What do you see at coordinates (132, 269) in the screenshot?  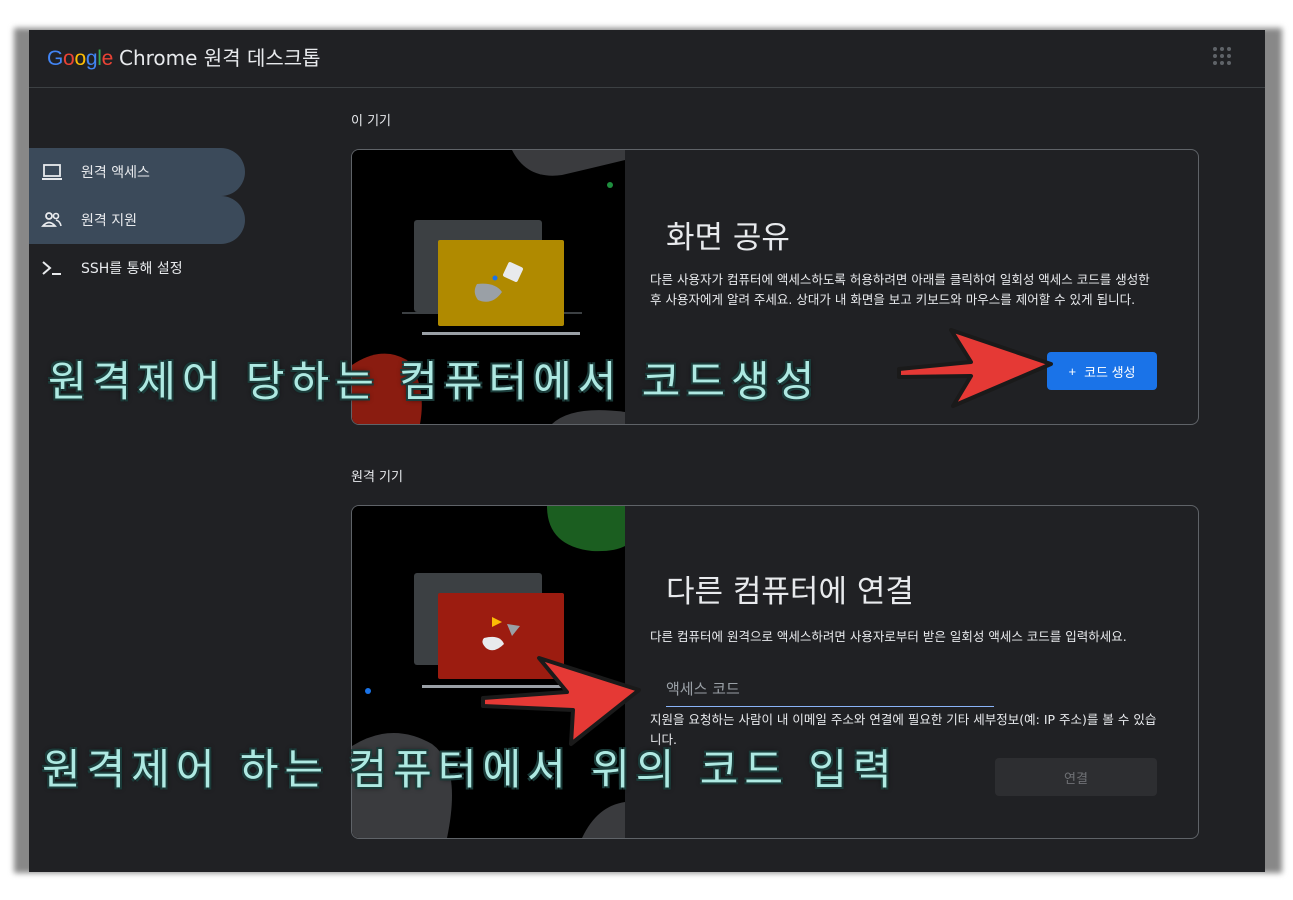 I see `sidebar-item-label: SSH를 통해 설정` at bounding box center [132, 269].